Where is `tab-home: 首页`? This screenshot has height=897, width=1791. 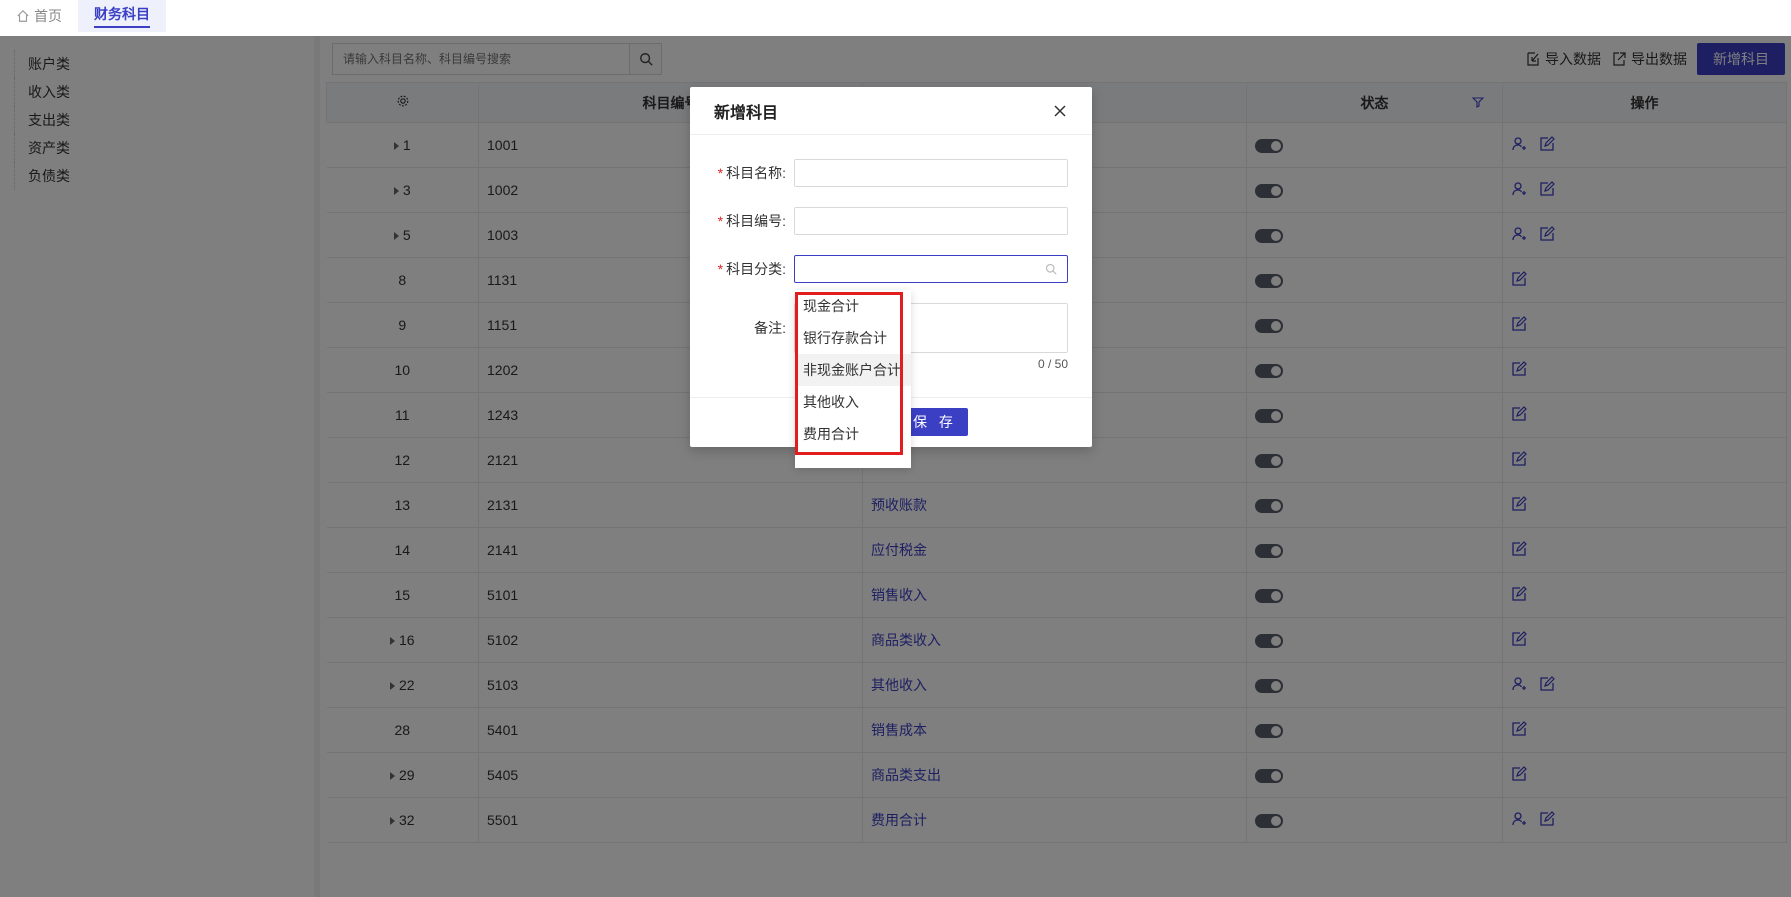
tab-home: 首页 is located at coordinates (39, 16).